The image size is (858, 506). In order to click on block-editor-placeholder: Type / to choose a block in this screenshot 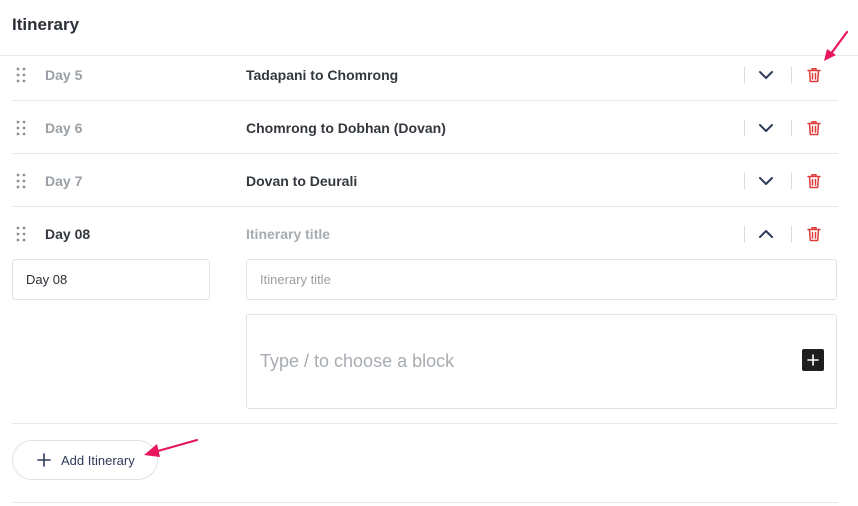, I will do `click(357, 361)`.